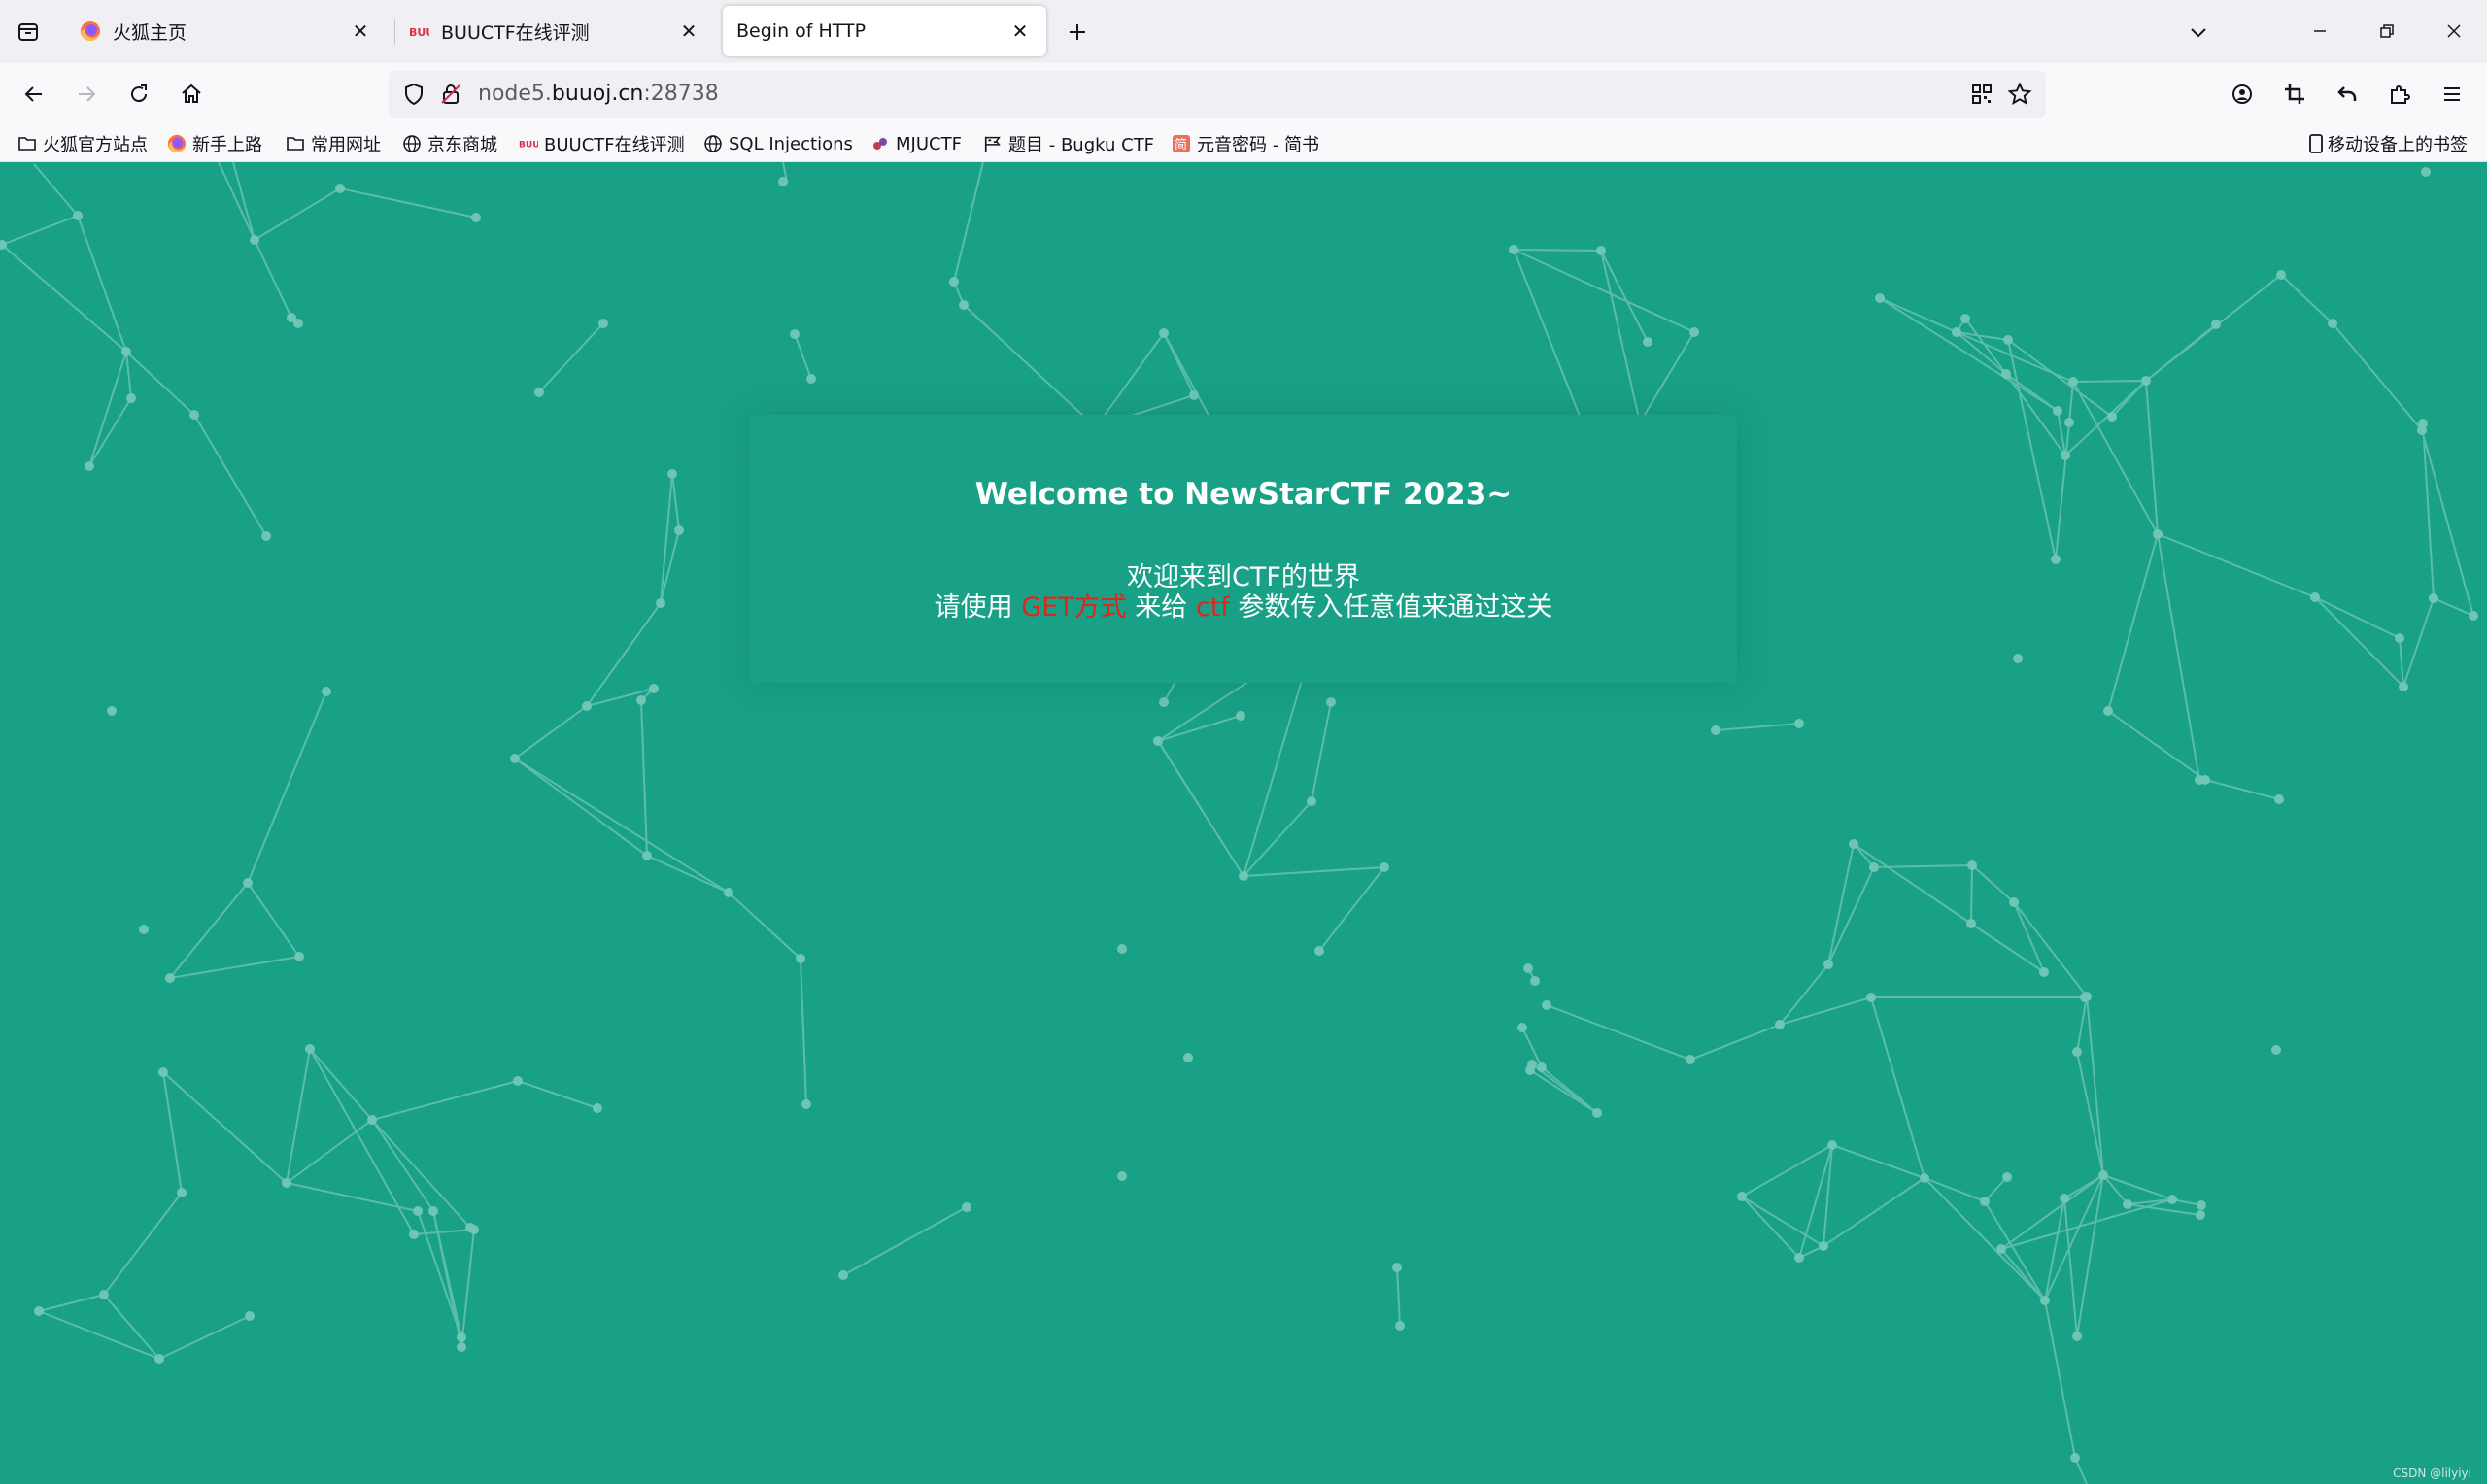  I want to click on arrow-left-icon, so click(33, 94).